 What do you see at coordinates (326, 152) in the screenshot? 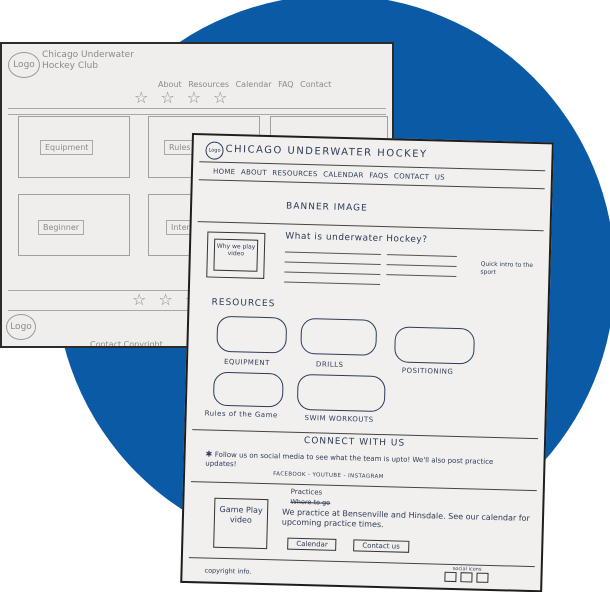
I see `site-title: CHICAGO UNDERWATER HOCKEY` at bounding box center [326, 152].